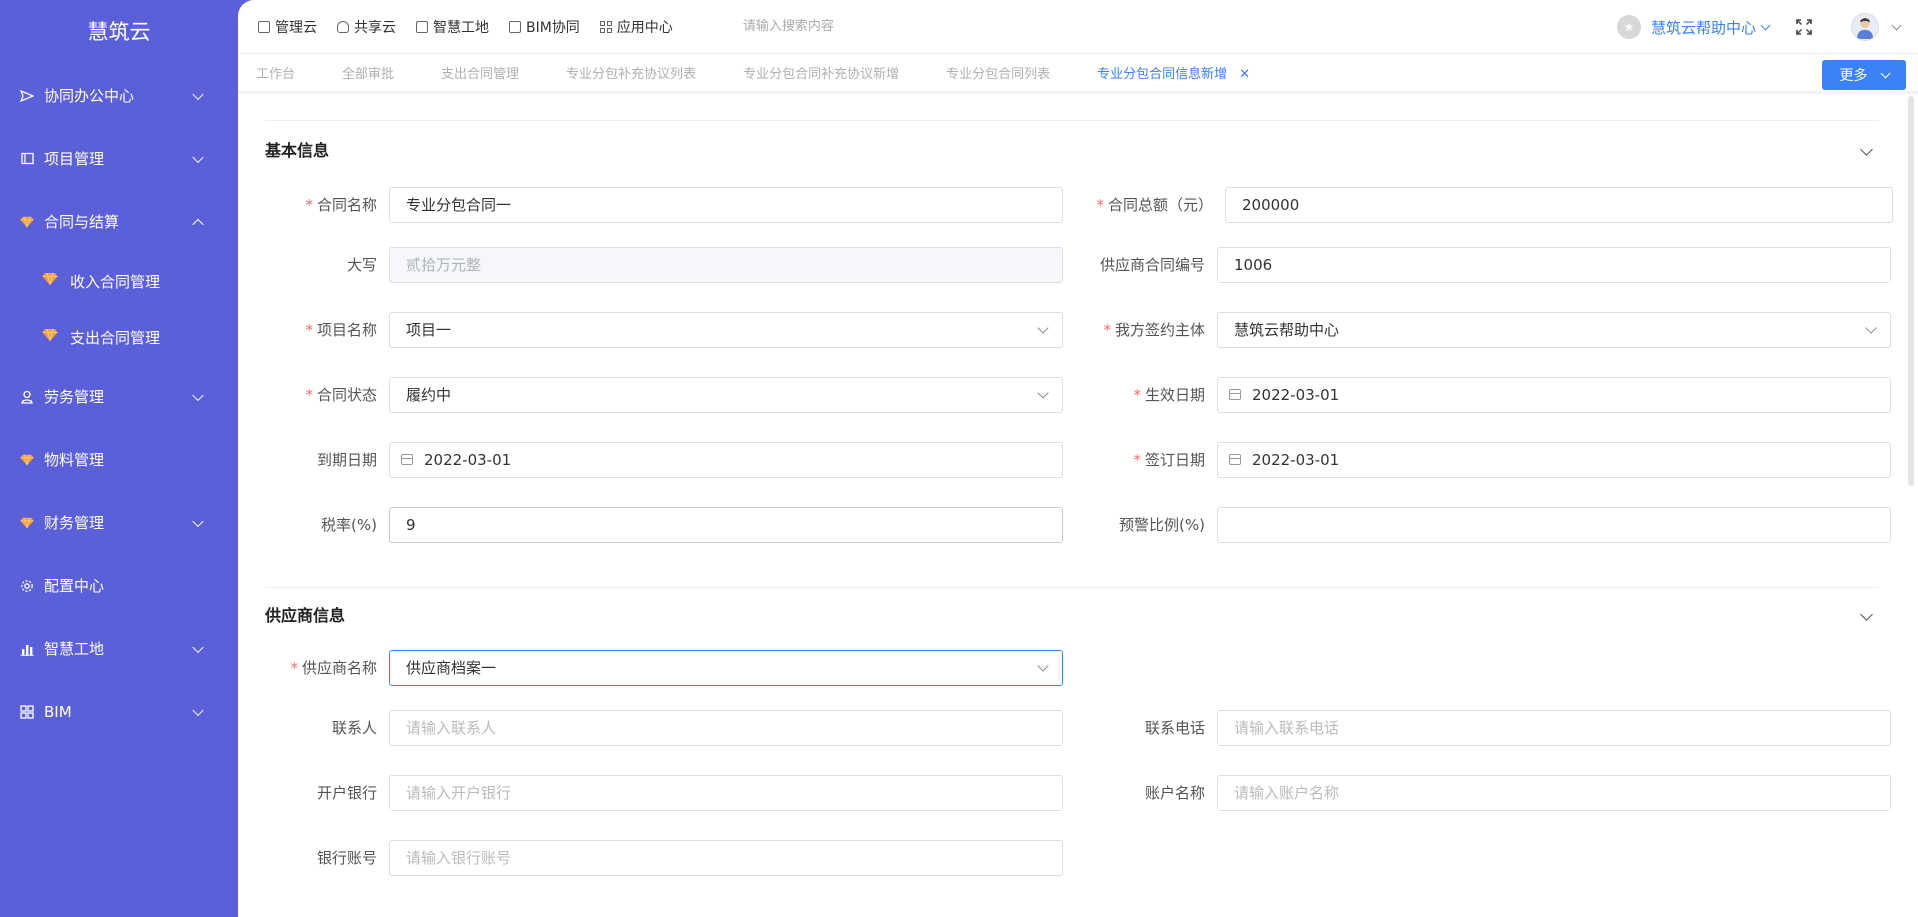 The width and height of the screenshot is (1918, 917). What do you see at coordinates (341, 330) in the screenshot?
I see `field-label: * 项目名称` at bounding box center [341, 330].